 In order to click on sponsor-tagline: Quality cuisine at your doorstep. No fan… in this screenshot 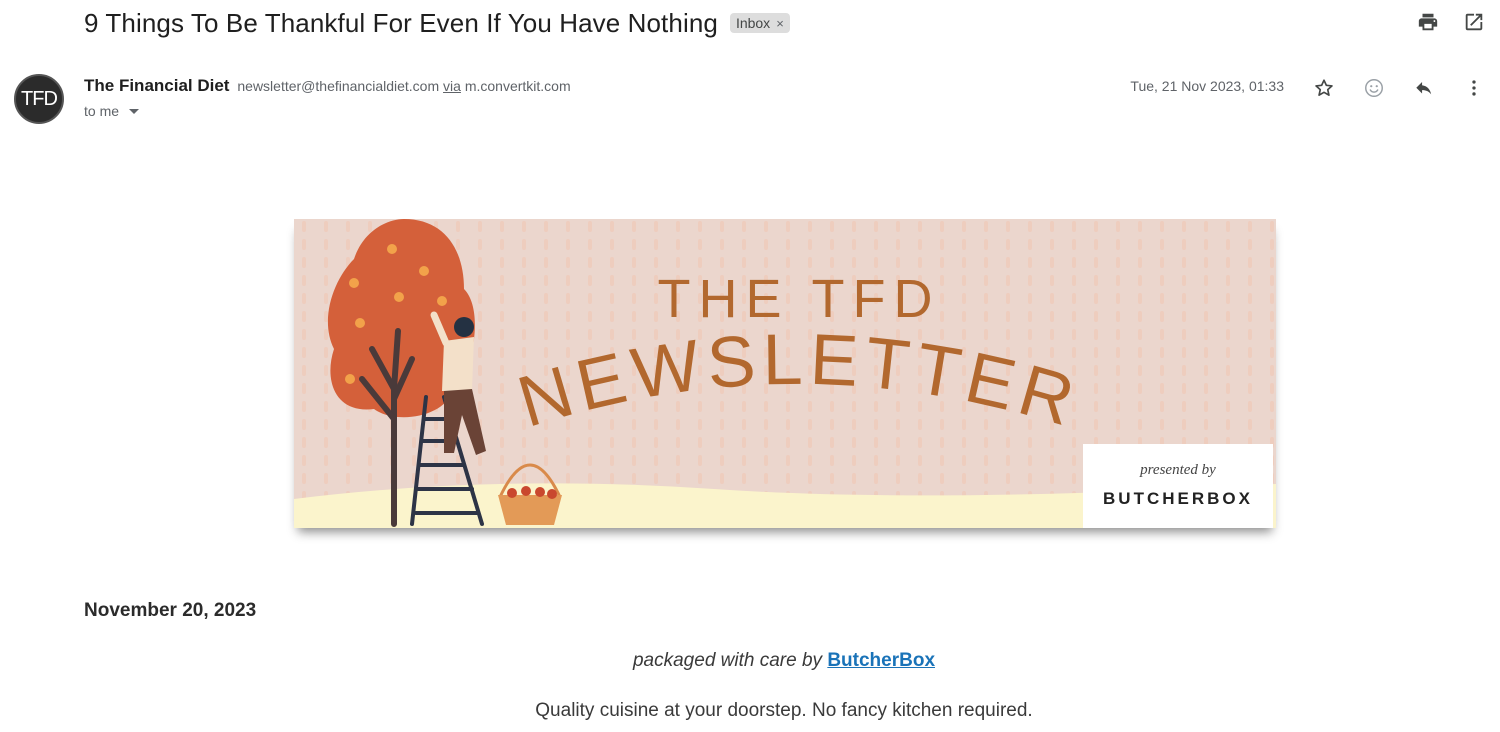, I will do `click(784, 710)`.